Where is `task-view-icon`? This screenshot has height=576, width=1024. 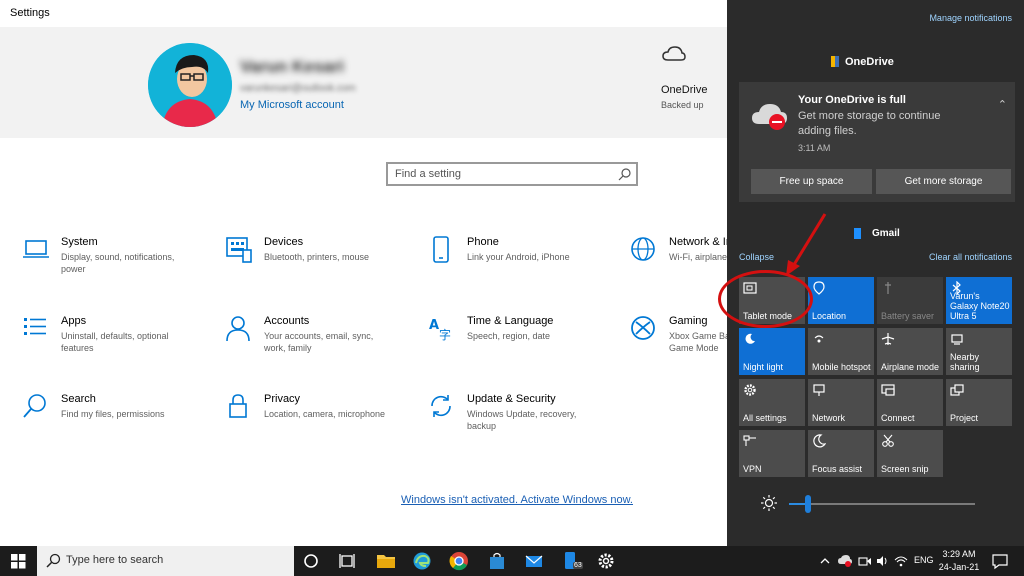
task-view-icon is located at coordinates (347, 561).